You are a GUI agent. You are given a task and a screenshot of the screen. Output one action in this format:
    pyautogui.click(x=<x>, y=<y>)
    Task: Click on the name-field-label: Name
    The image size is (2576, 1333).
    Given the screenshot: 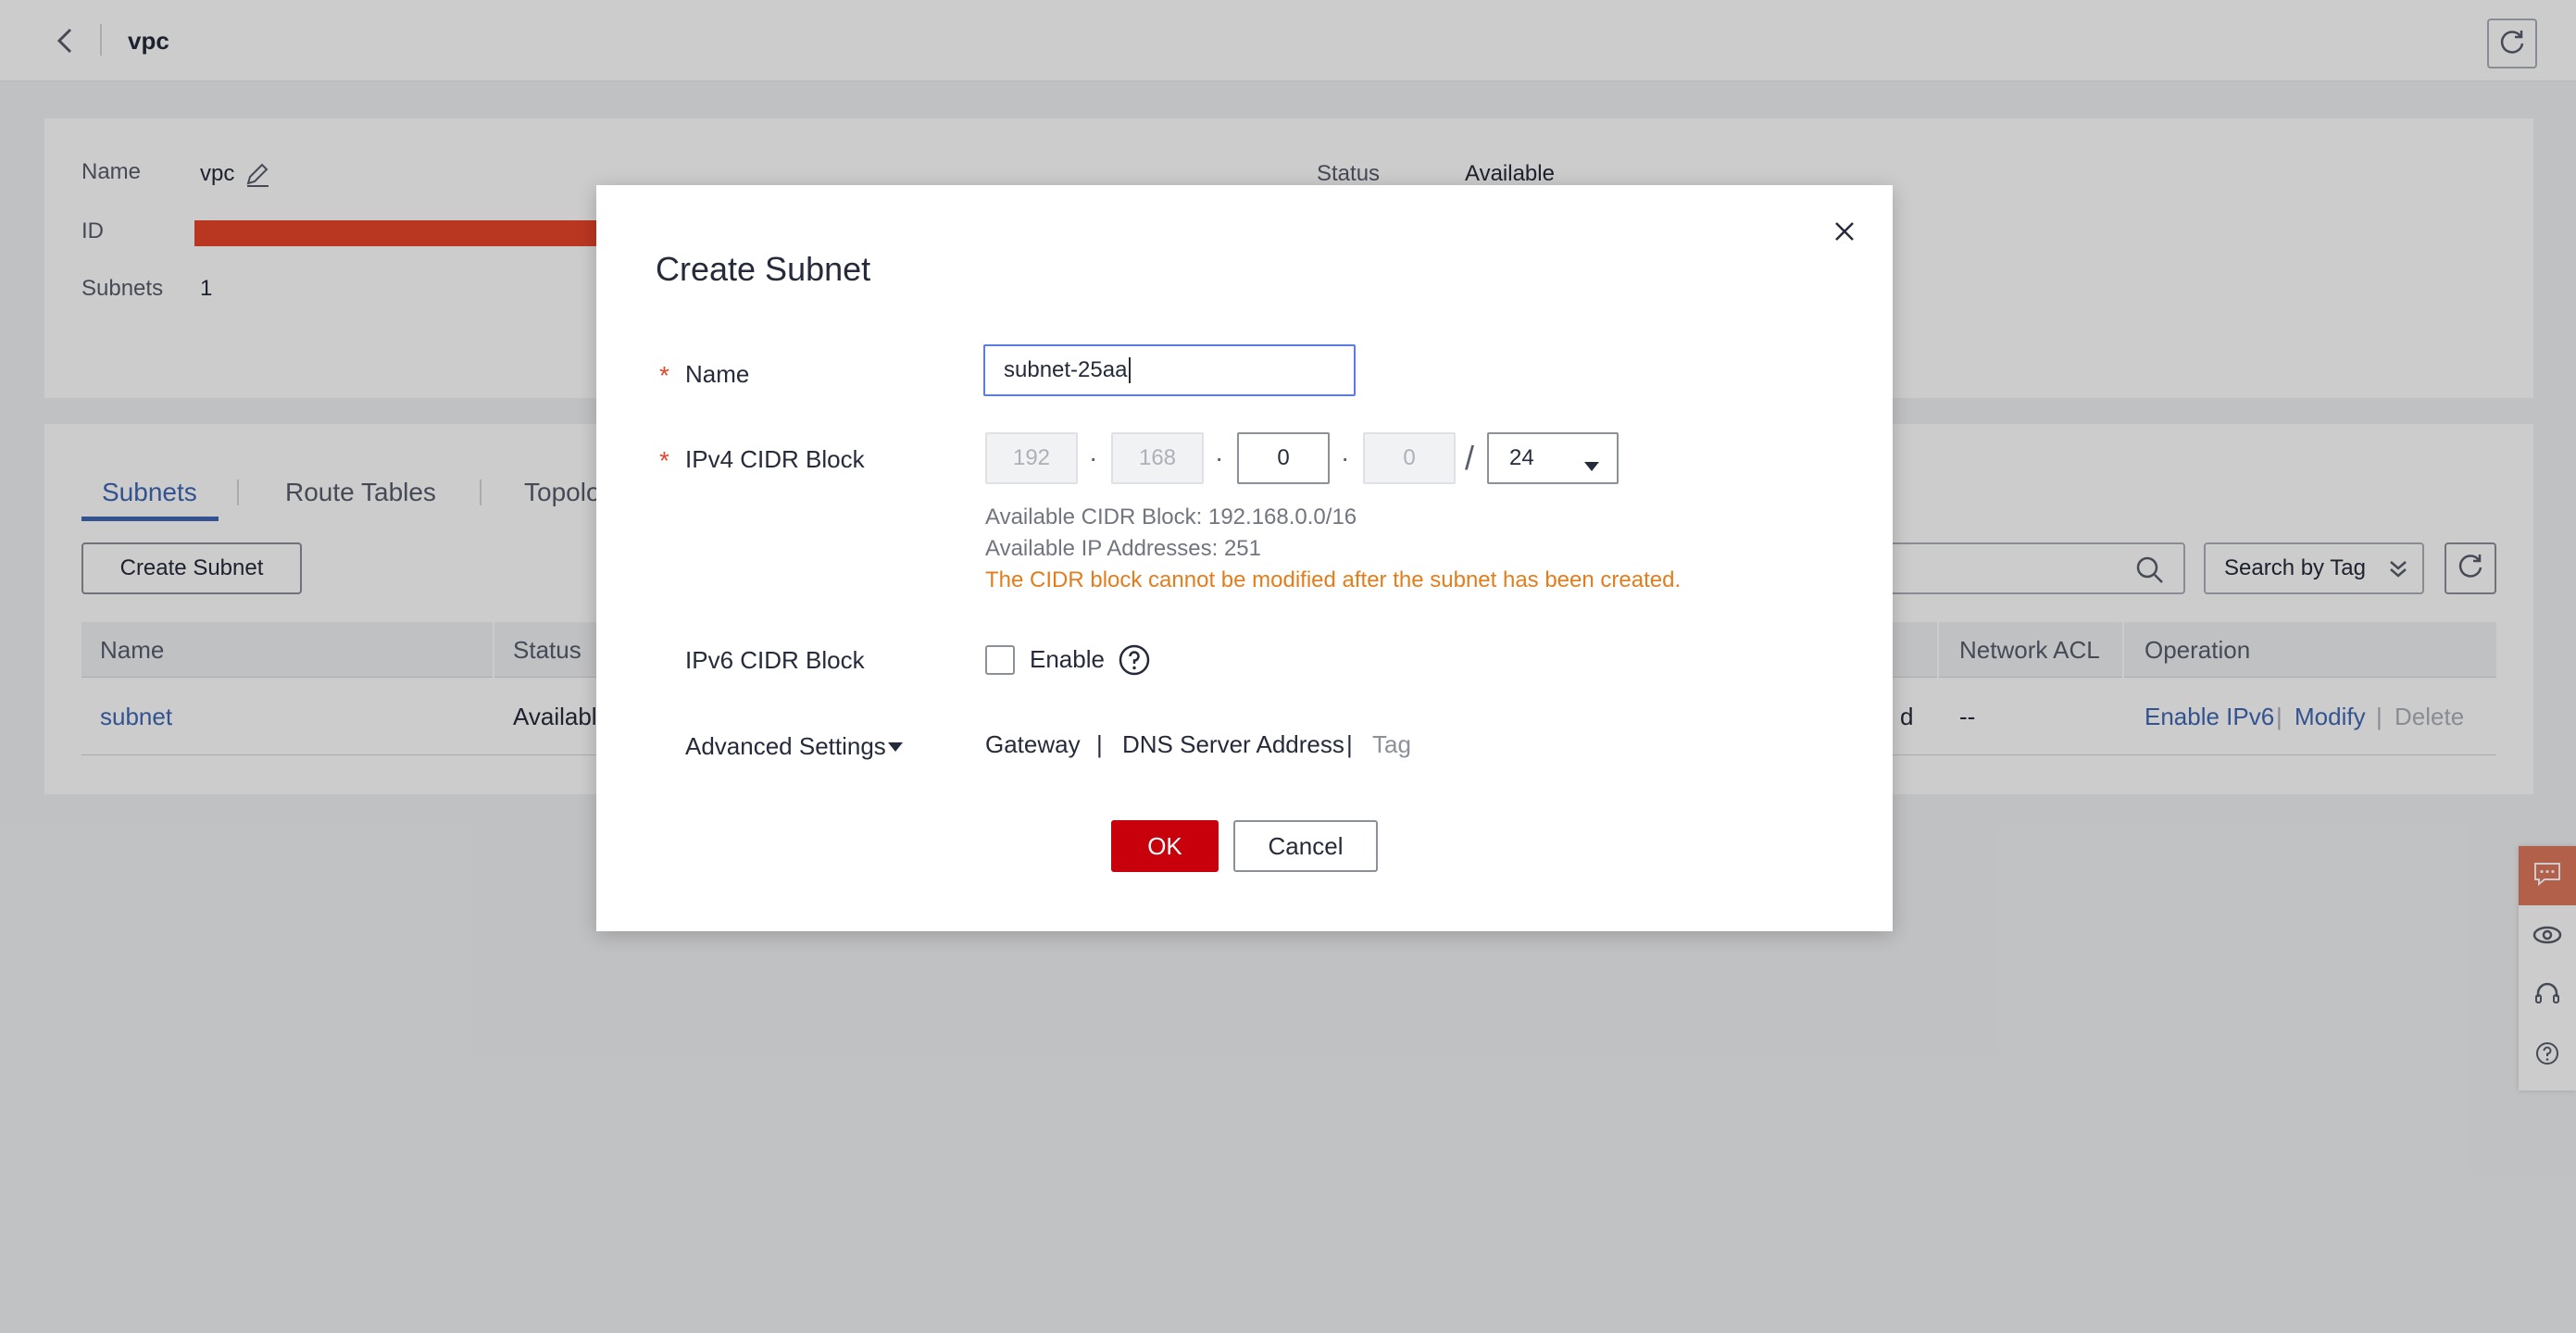 What is the action you would take?
    pyautogui.click(x=717, y=374)
    